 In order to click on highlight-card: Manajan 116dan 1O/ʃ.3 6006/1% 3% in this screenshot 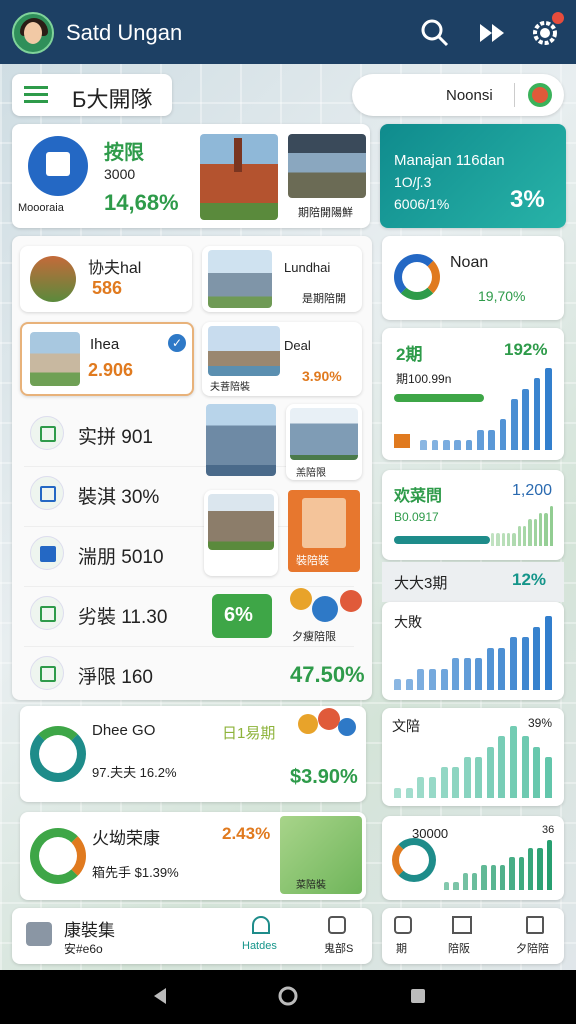, I will do `click(473, 176)`.